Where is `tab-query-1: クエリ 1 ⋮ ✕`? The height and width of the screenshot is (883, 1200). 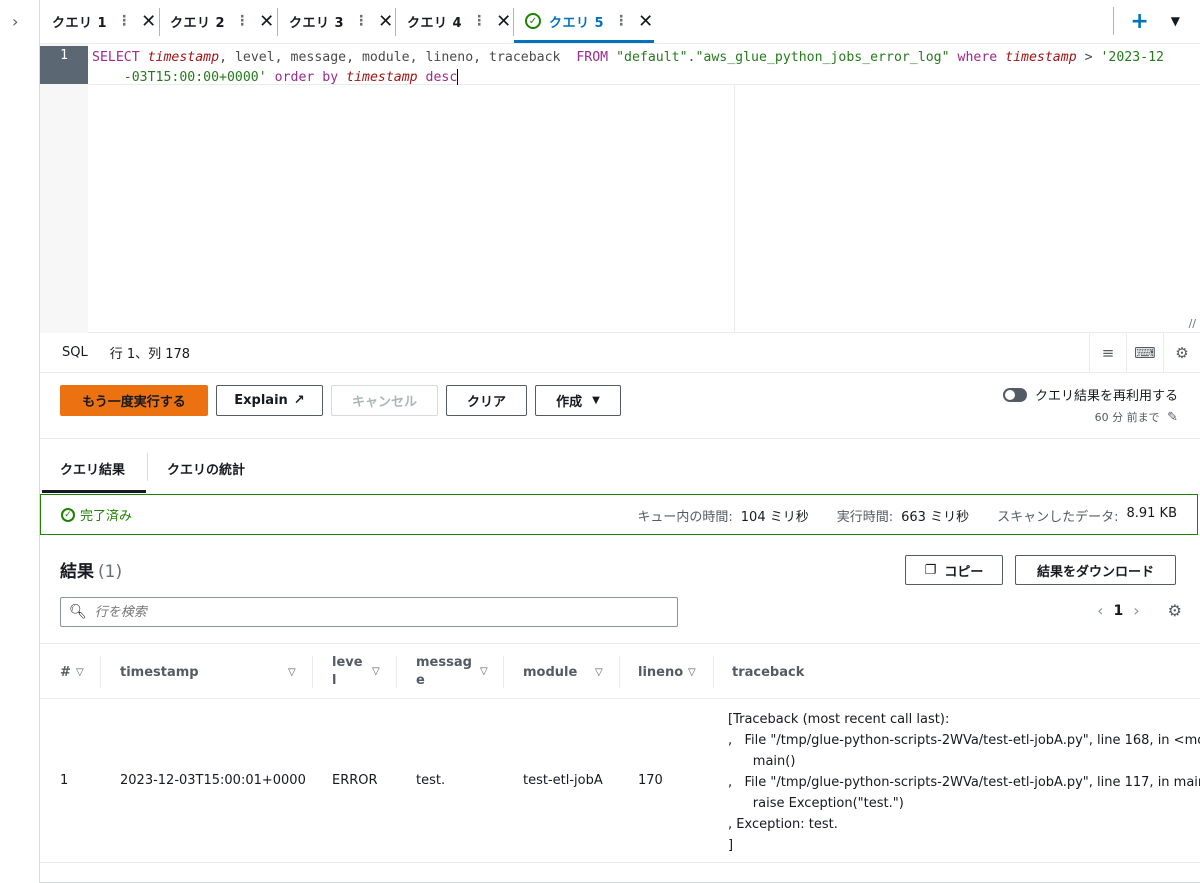
tab-query-1: クエリ 1 ⋮ ✕ is located at coordinates (104, 21).